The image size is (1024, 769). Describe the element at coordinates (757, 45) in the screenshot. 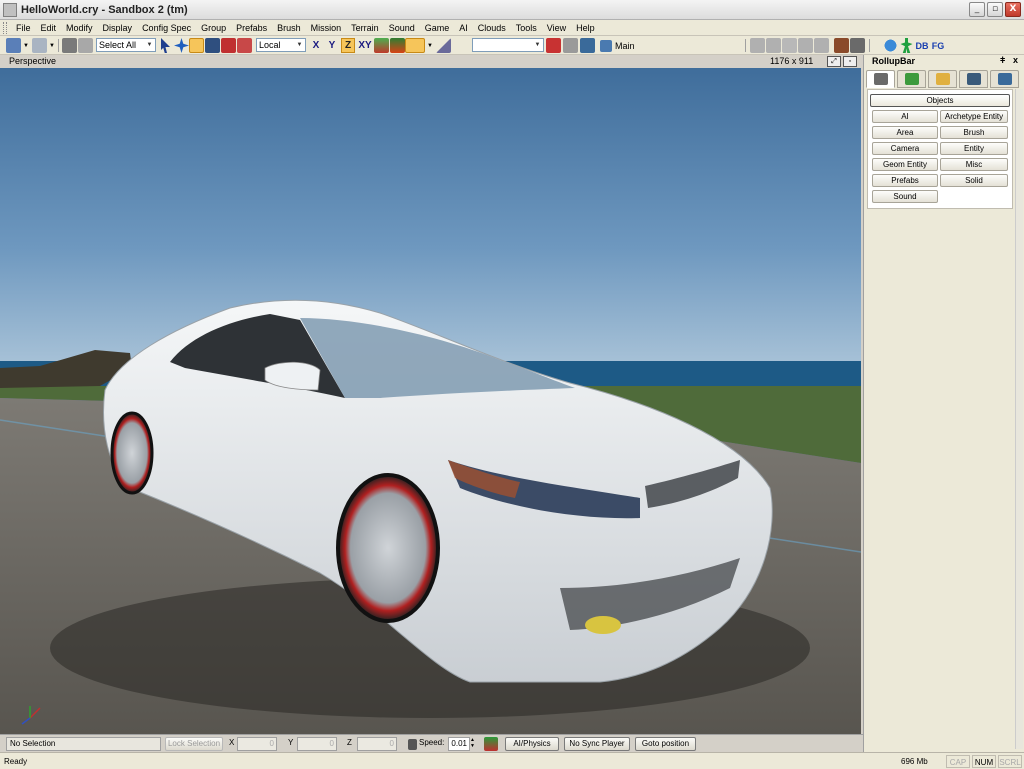

I see `object-icon` at that location.